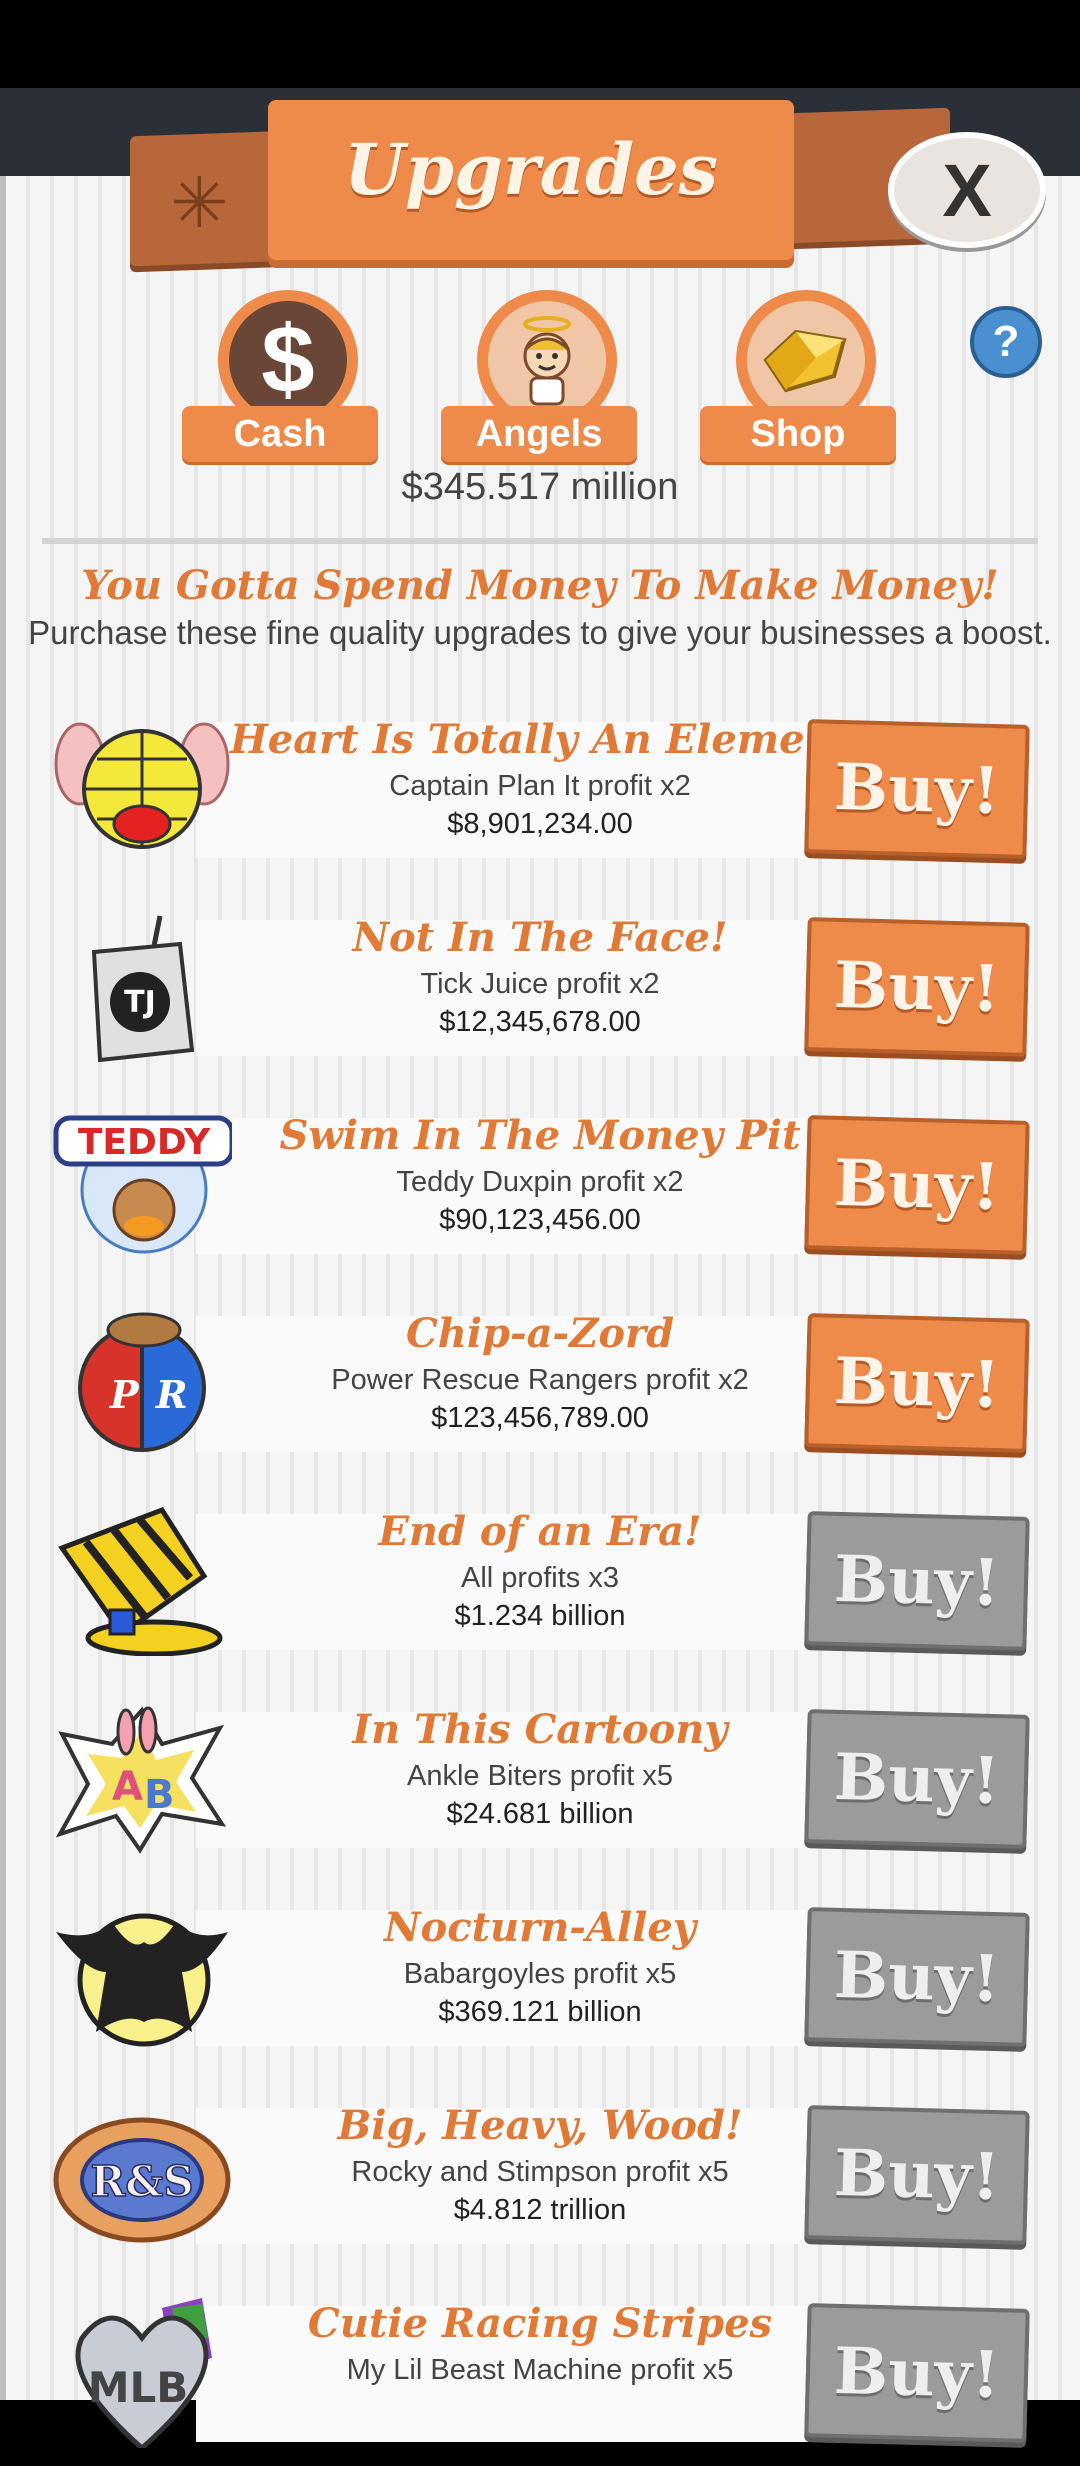 The height and width of the screenshot is (2466, 1080). I want to click on tab-shop-label: Shop, so click(798, 434).